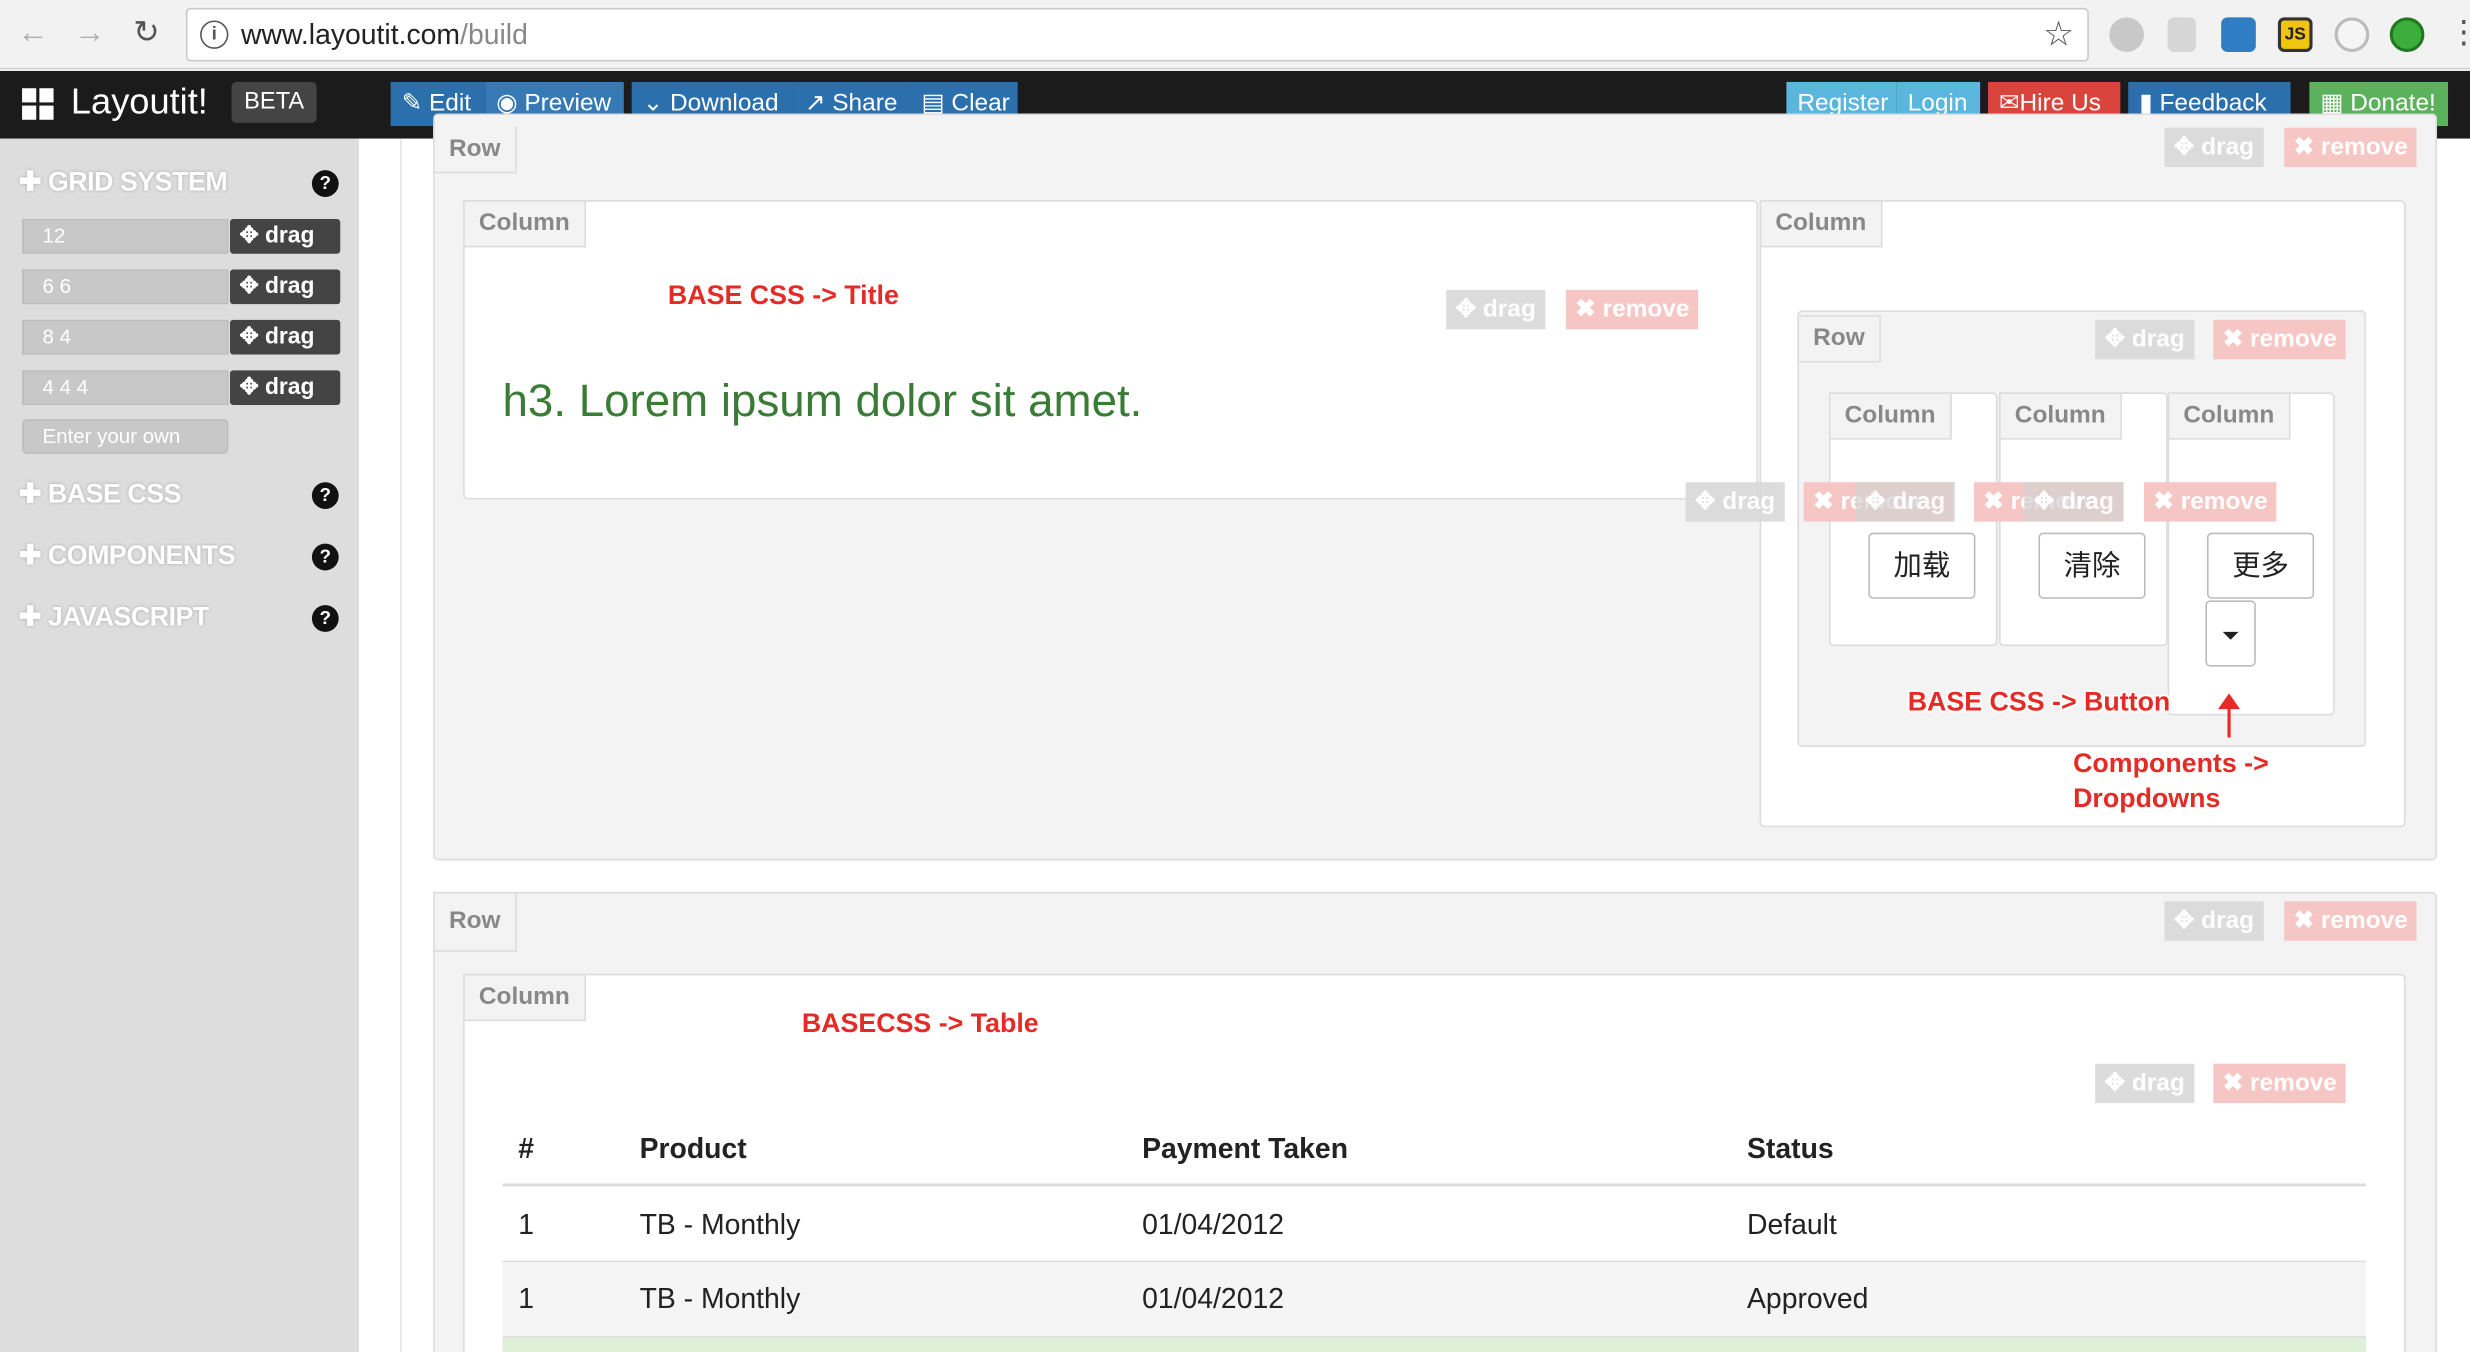 The width and height of the screenshot is (2470, 1352). What do you see at coordinates (2352, 35) in the screenshot?
I see `code-extension-icon` at bounding box center [2352, 35].